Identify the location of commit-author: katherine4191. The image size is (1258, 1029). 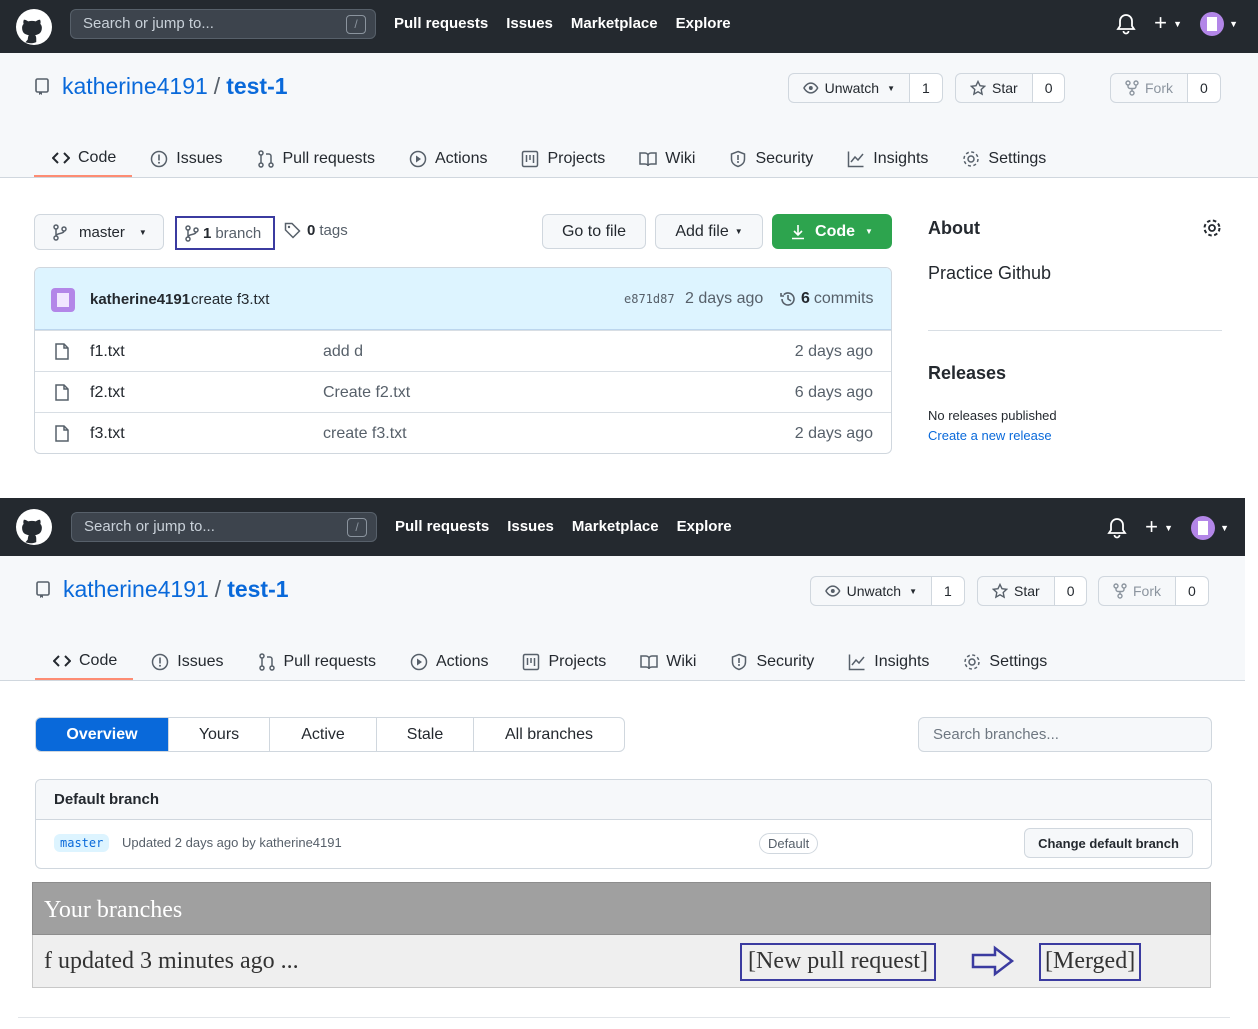
(140, 299).